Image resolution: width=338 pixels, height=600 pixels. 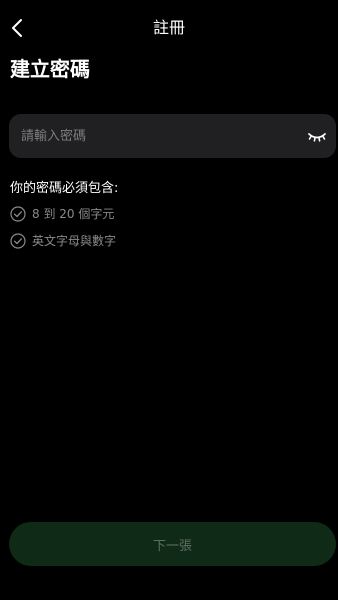 I want to click on next-button: 下一張, so click(x=172, y=544).